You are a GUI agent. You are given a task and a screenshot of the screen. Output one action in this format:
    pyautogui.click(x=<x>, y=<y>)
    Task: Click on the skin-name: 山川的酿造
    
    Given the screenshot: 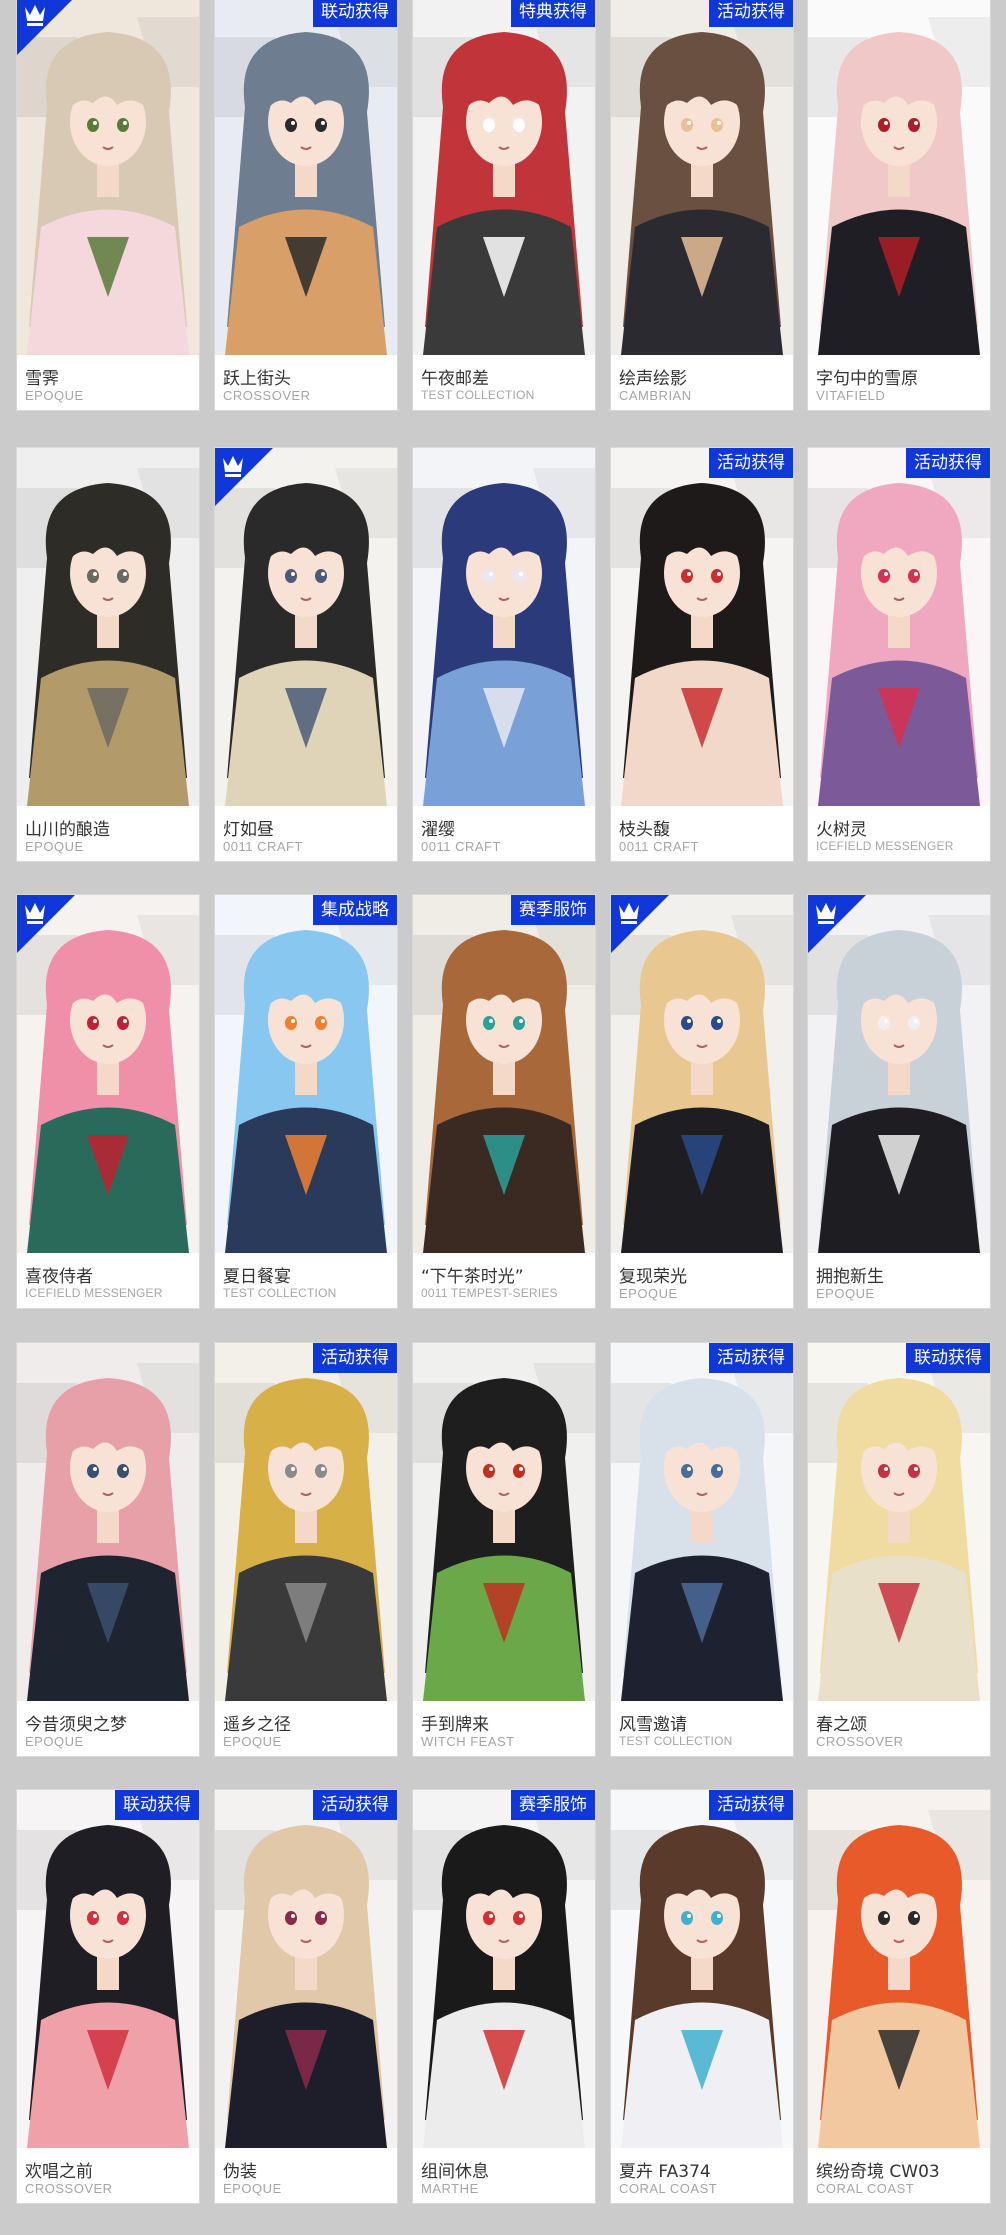 What is the action you would take?
    pyautogui.click(x=67, y=830)
    